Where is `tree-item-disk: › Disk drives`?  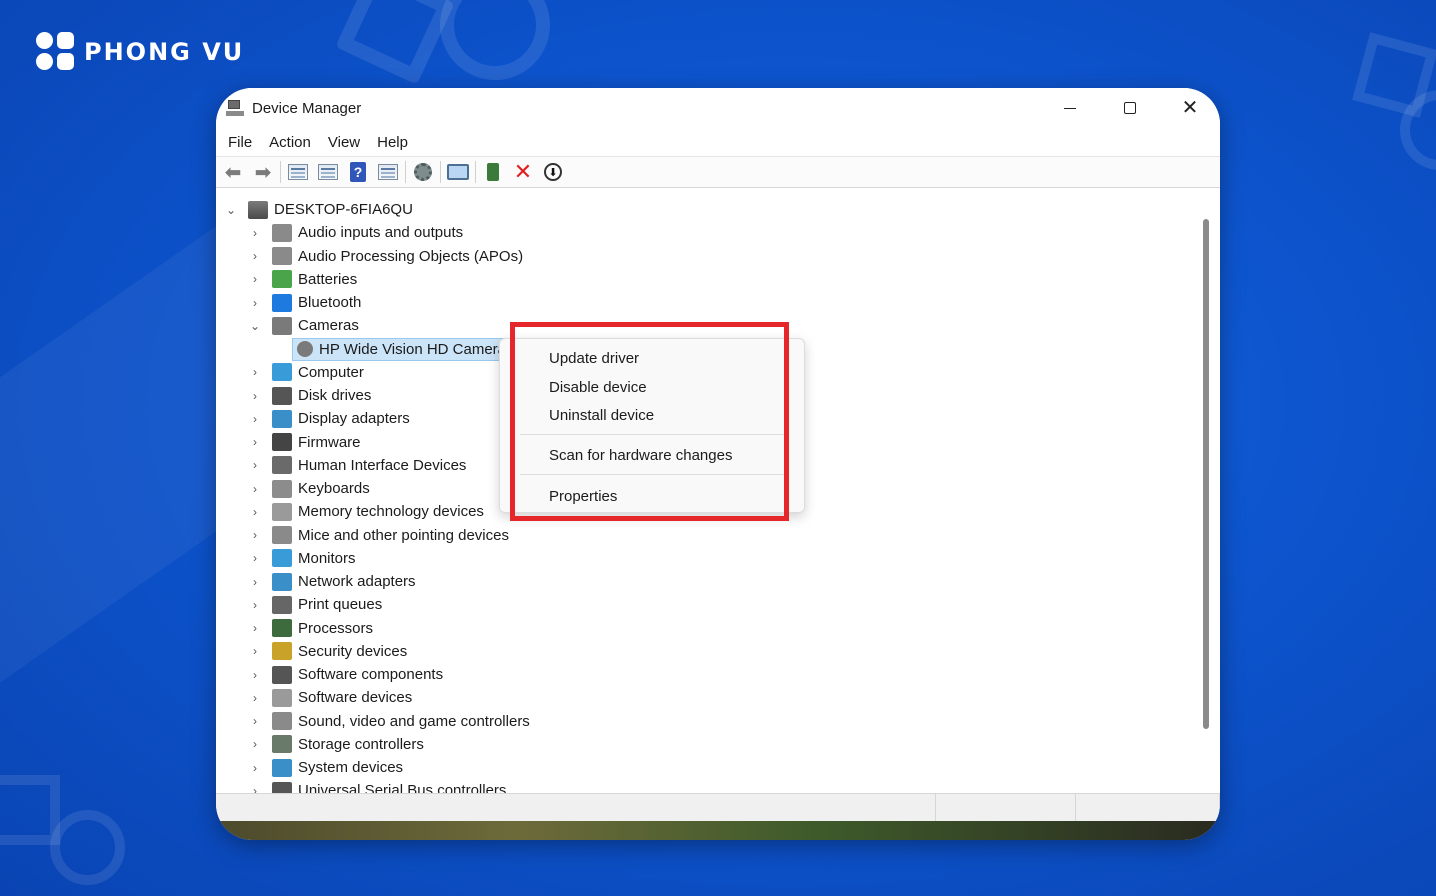
tree-item-disk: › Disk drives is located at coordinates (309, 395).